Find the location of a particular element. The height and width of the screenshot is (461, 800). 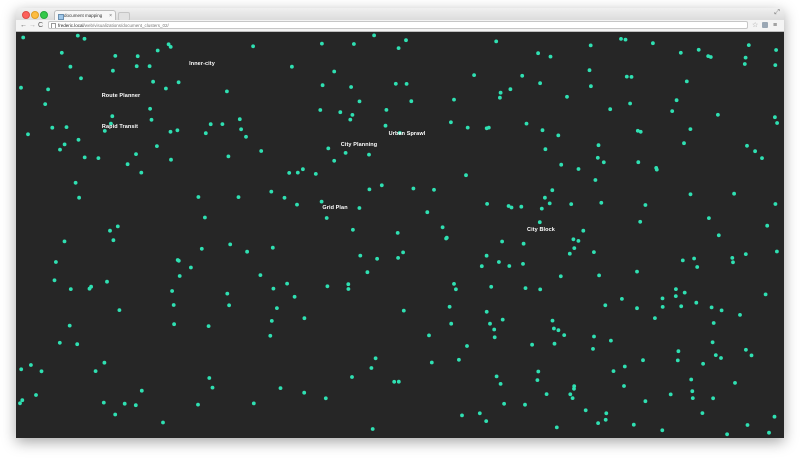

browser-tab: document mapping × is located at coordinates (85, 15).